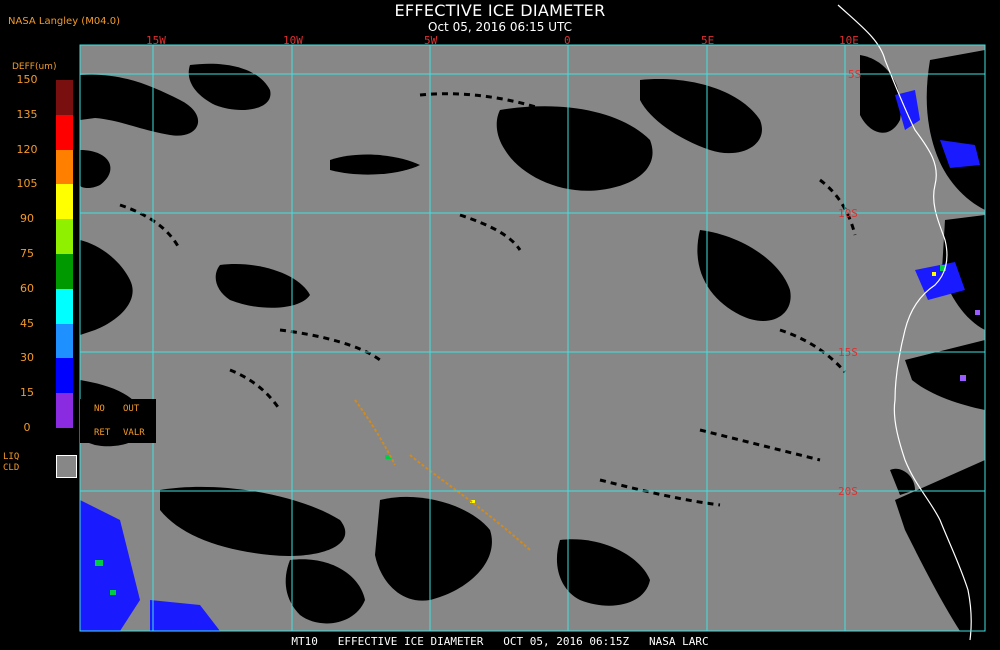 The image size is (1000, 650). Describe the element at coordinates (27, 358) in the screenshot. I see `colorbar-tick: 30` at that location.